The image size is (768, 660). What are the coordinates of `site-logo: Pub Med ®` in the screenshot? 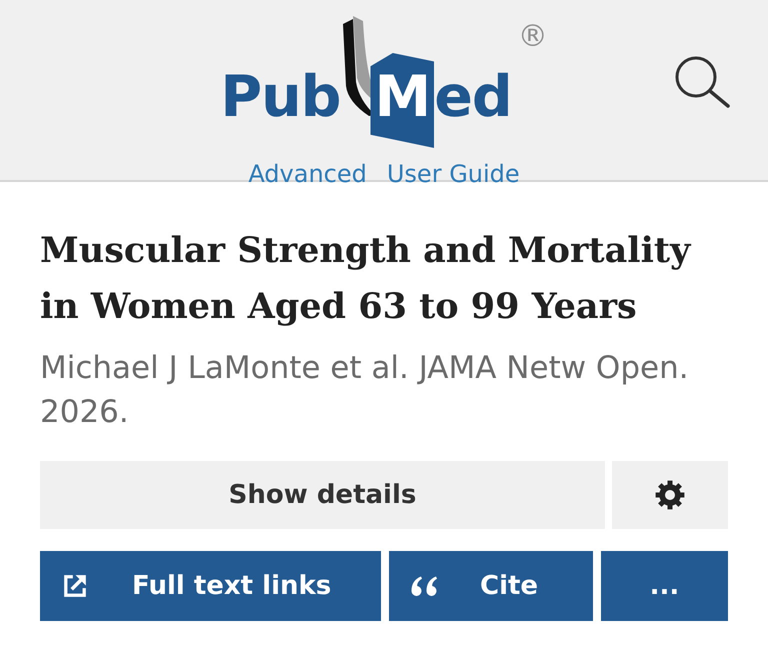 It's located at (384, 82).